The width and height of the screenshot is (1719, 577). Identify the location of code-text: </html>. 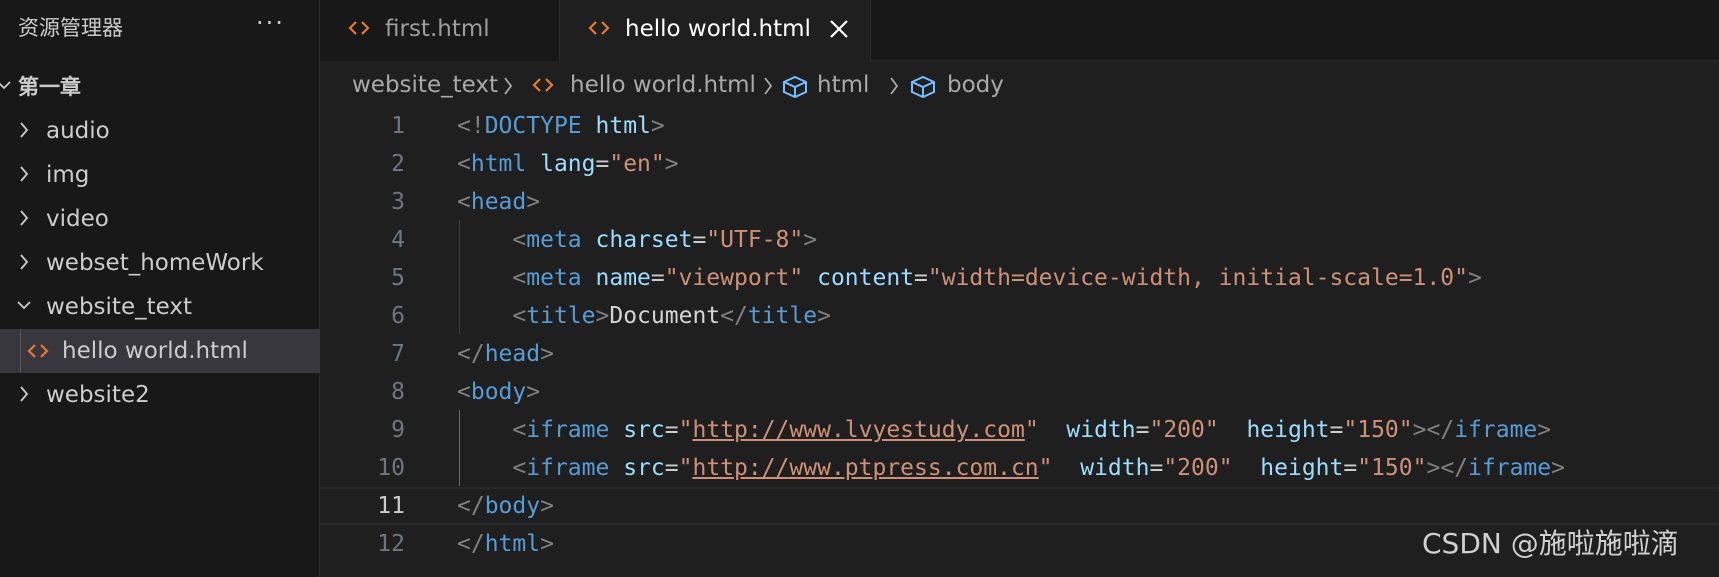
(505, 544).